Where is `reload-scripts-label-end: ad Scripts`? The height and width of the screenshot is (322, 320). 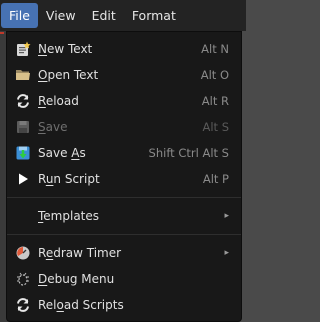 reload-scripts-label-end: ad Scripts is located at coordinates (93, 305).